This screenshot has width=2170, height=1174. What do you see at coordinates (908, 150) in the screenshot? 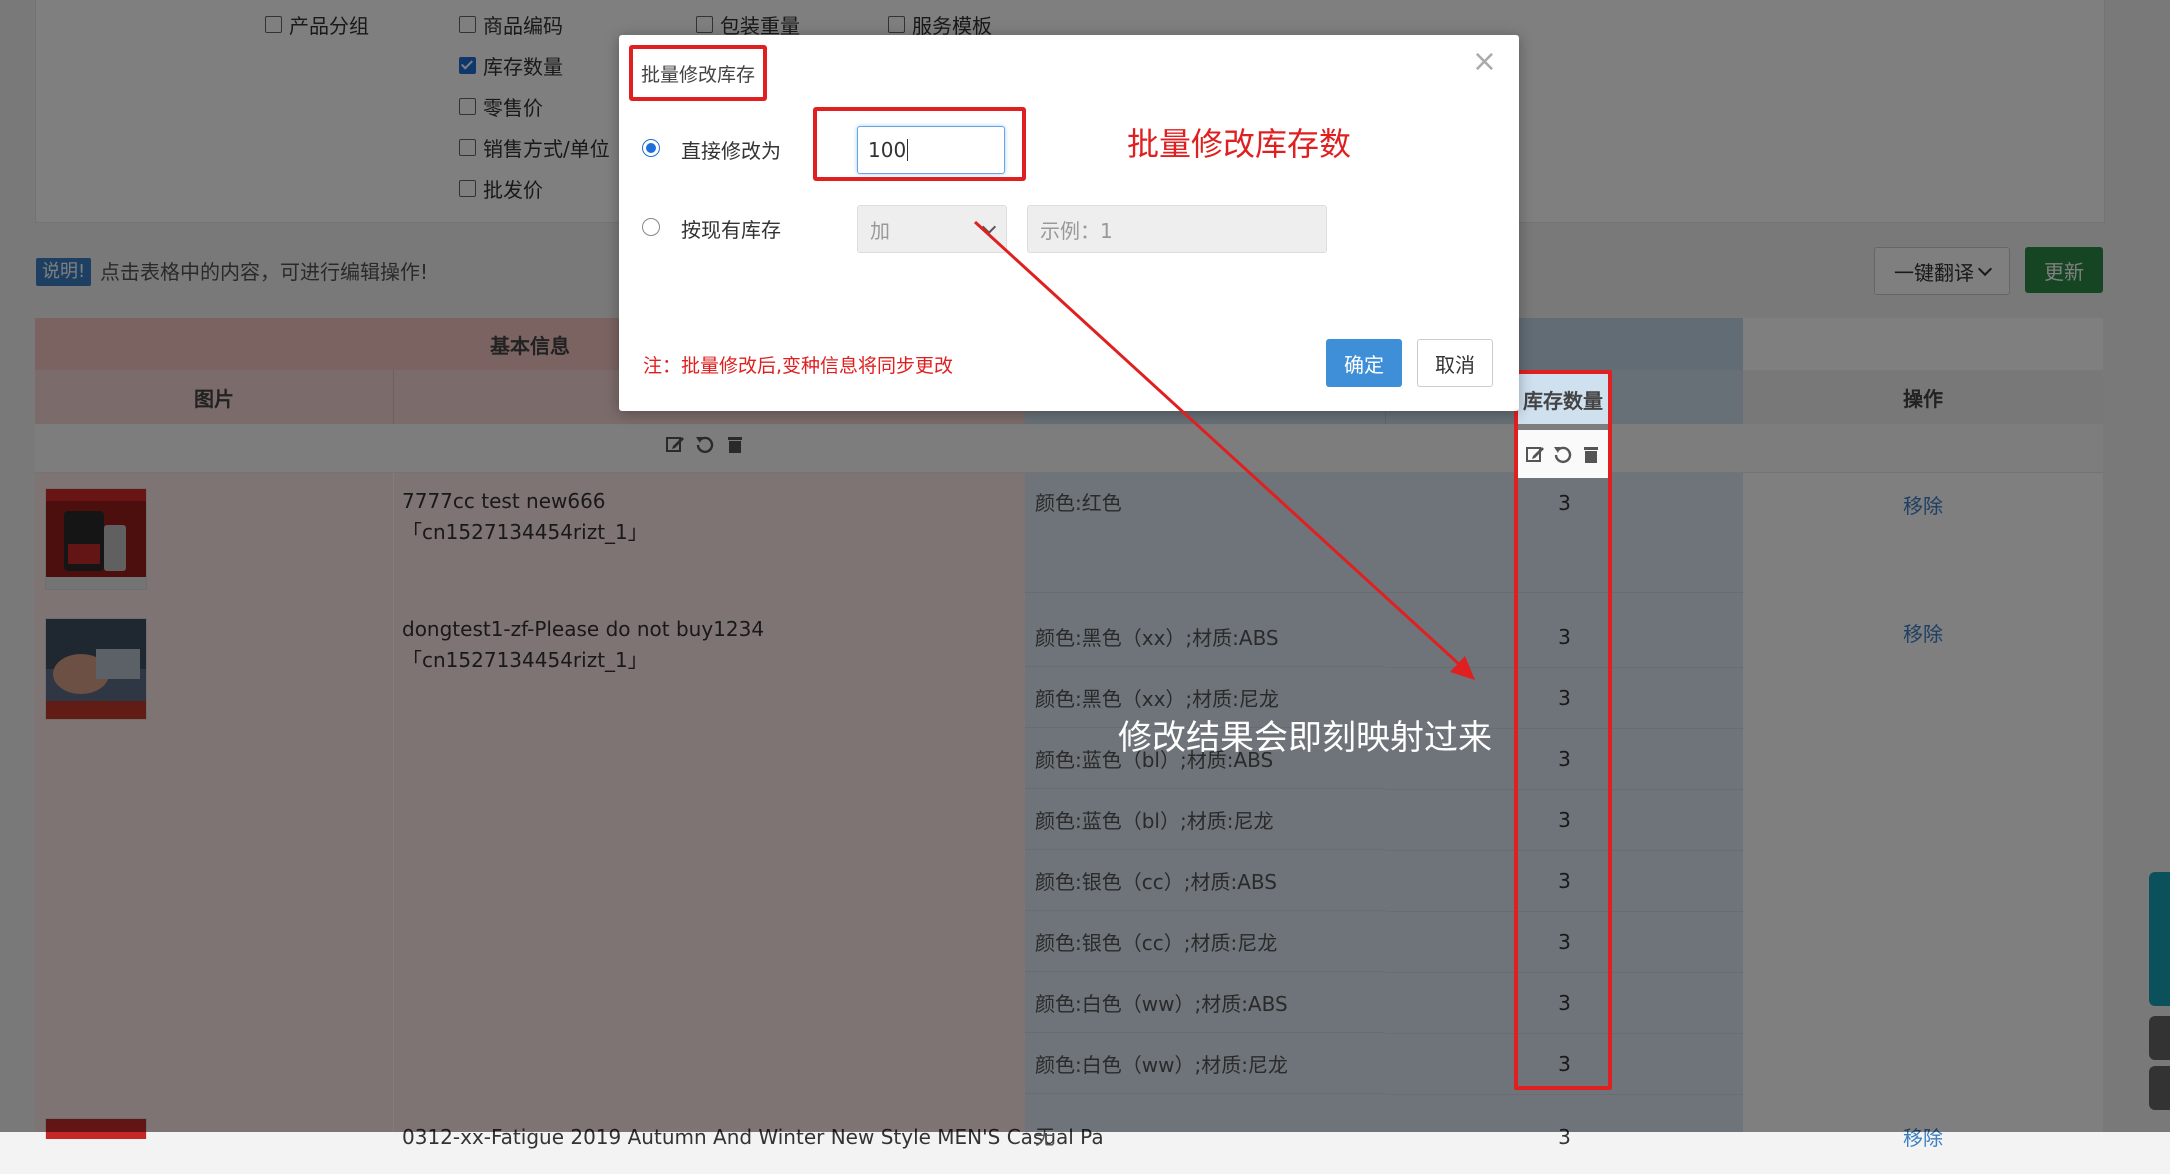
I see `text-caret` at bounding box center [908, 150].